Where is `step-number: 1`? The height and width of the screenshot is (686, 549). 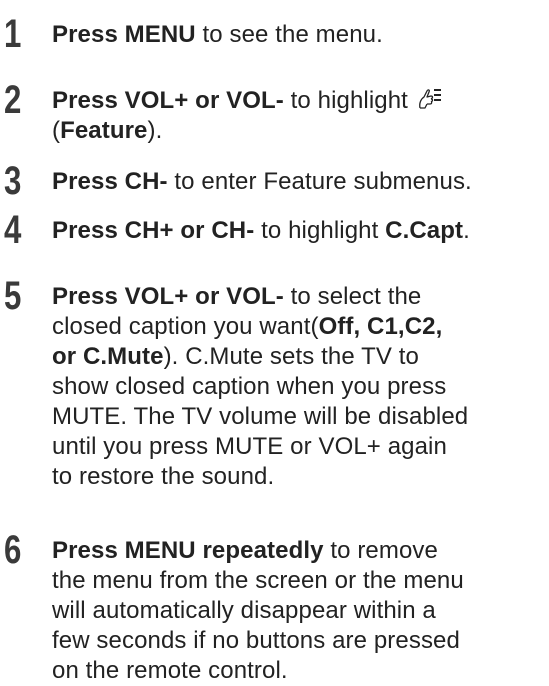
step-number: 1 is located at coordinates (13, 34).